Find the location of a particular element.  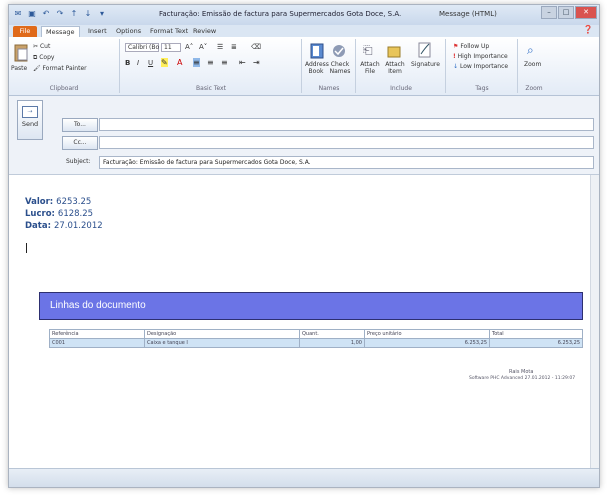

minimize-button: – is located at coordinates (549, 12).